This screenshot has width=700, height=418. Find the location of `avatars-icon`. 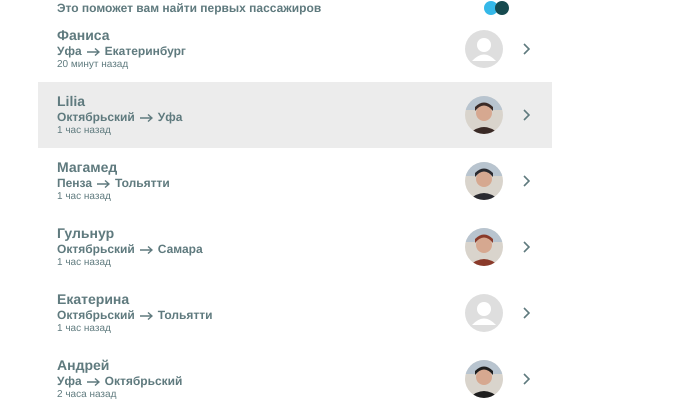

avatars-icon is located at coordinates (497, 8).